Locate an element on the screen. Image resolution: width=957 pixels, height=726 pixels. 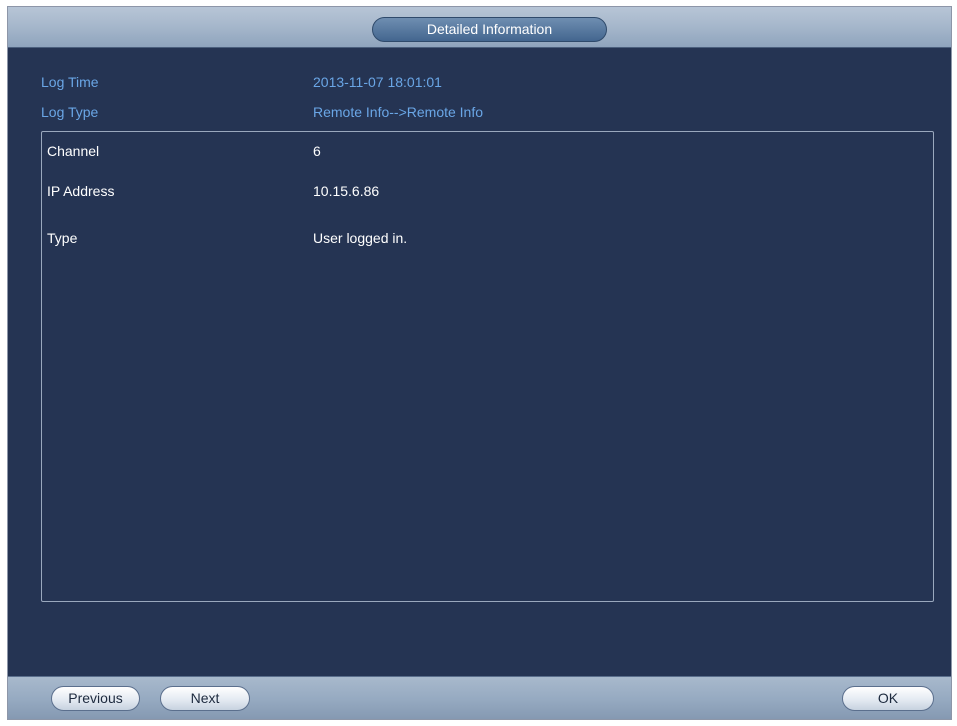
channel-label: Channel is located at coordinates (73, 151).